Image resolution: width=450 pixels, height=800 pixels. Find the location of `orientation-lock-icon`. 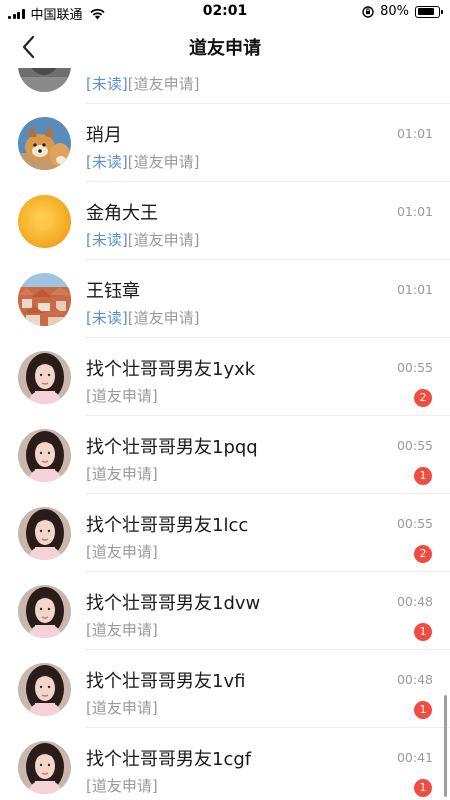

orientation-lock-icon is located at coordinates (368, 11).